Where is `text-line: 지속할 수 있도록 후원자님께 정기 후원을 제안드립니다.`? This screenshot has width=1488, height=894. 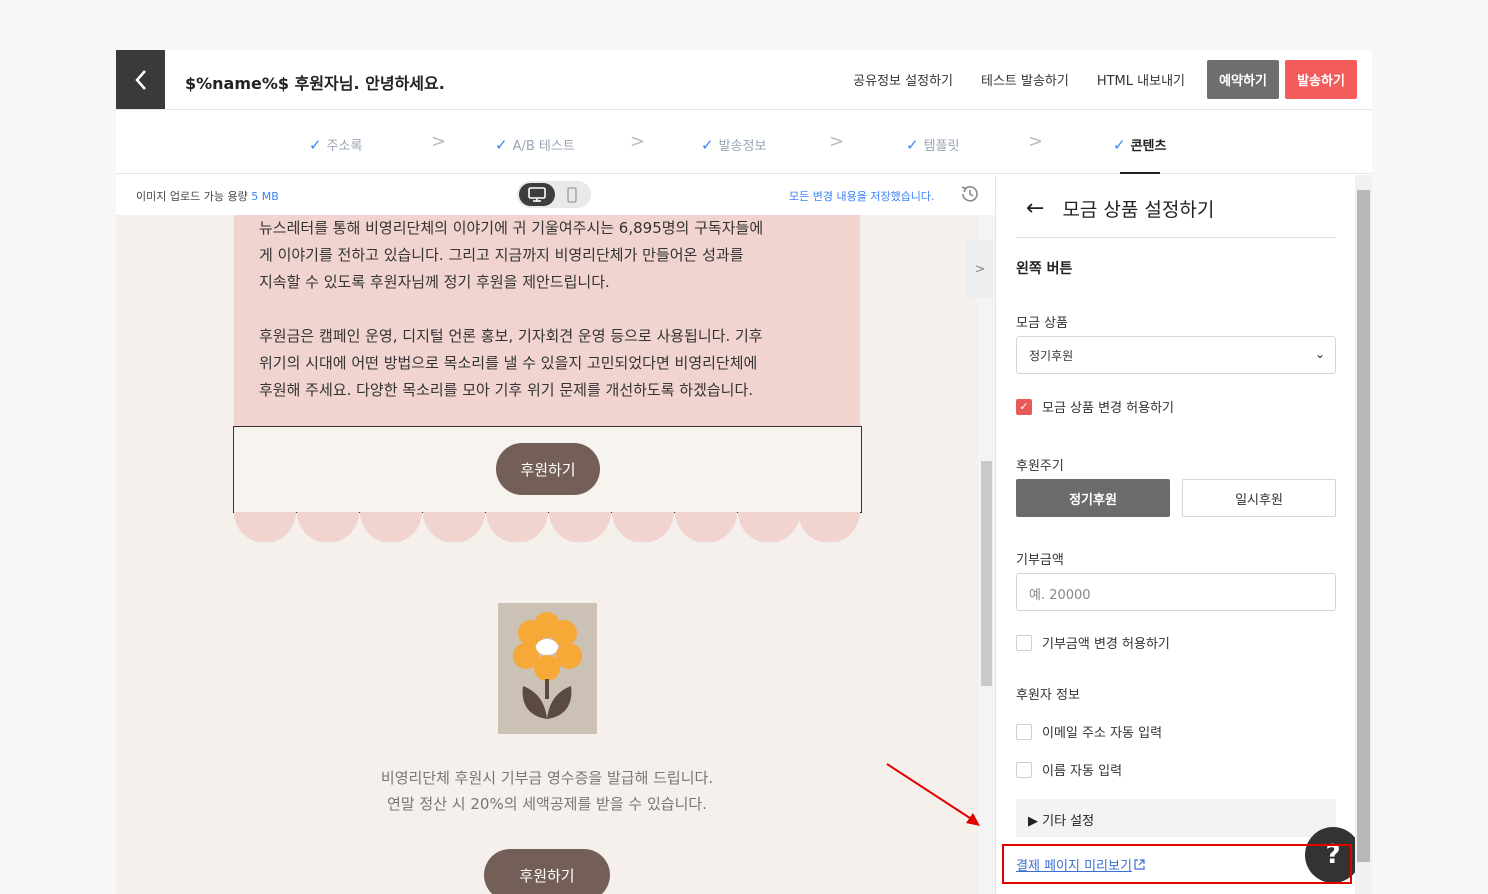 text-line: 지속할 수 있도록 후원자님께 정기 후원을 제안드립니다. is located at coordinates (434, 282).